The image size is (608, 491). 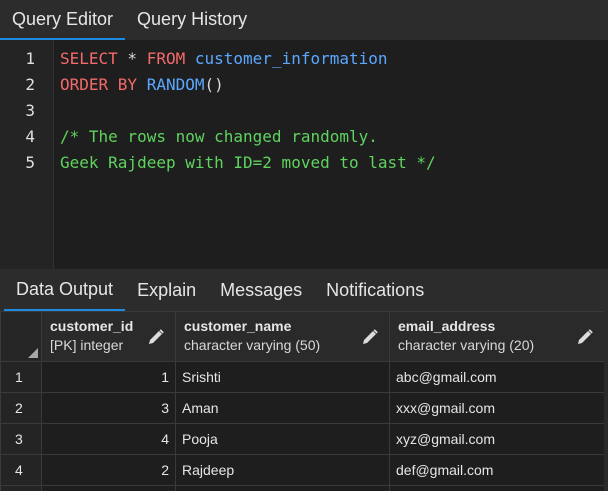 What do you see at coordinates (30, 58) in the screenshot?
I see `line-number: 1` at bounding box center [30, 58].